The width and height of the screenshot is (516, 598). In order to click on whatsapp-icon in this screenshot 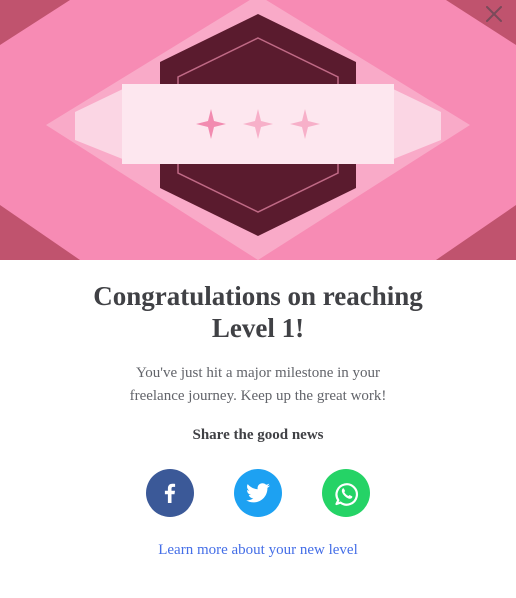, I will do `click(346, 494)`.